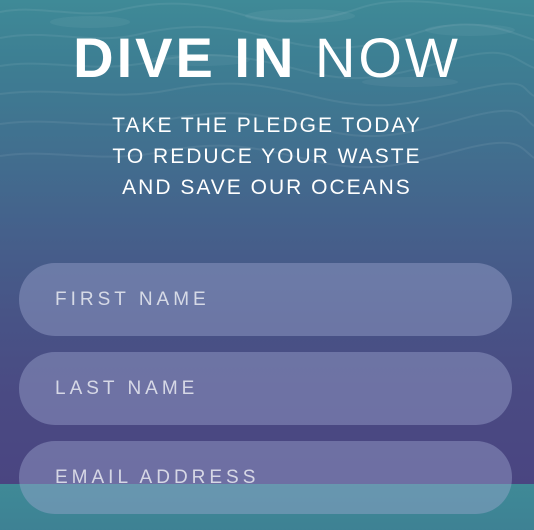  Describe the element at coordinates (387, 57) in the screenshot. I see `headline-light: NOW` at that location.